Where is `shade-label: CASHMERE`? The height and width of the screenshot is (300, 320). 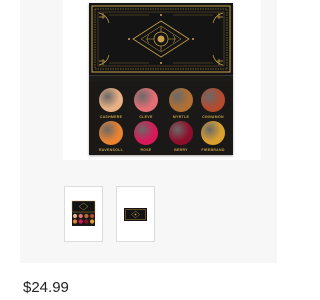 shade-label: CASHMERE is located at coordinates (111, 117).